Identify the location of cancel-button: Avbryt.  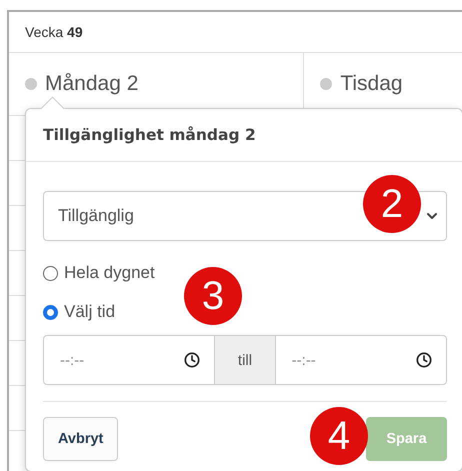
(80, 439).